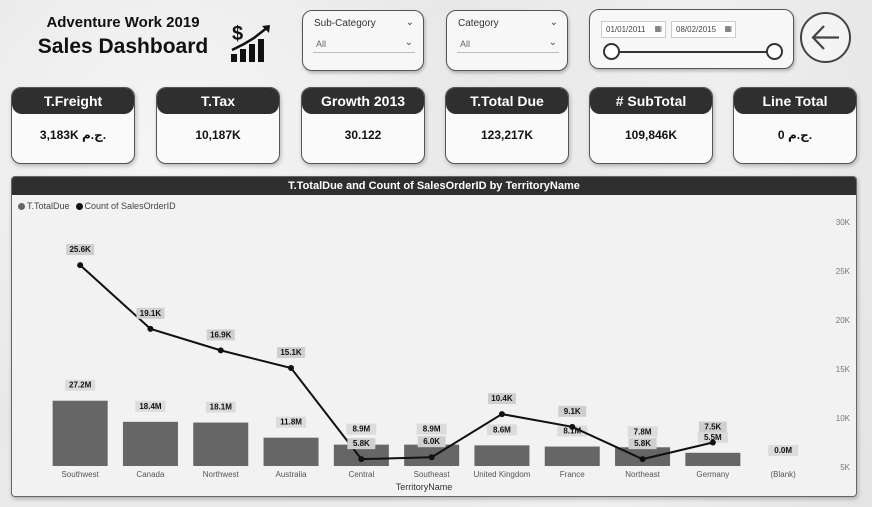  Describe the element at coordinates (478, 23) in the screenshot. I see `category-label: Category` at that location.